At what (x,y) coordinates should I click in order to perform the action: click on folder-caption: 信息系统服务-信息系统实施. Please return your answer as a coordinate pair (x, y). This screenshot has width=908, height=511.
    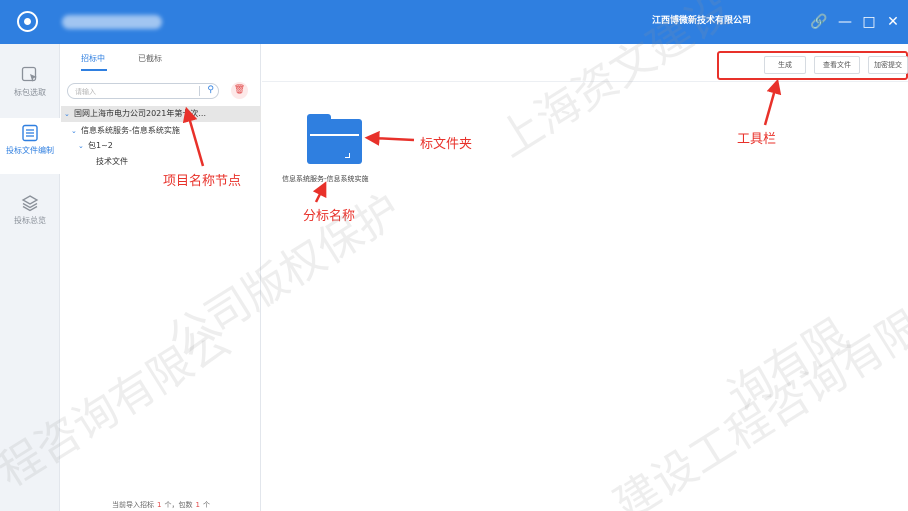
    Looking at the image, I should click on (325, 179).